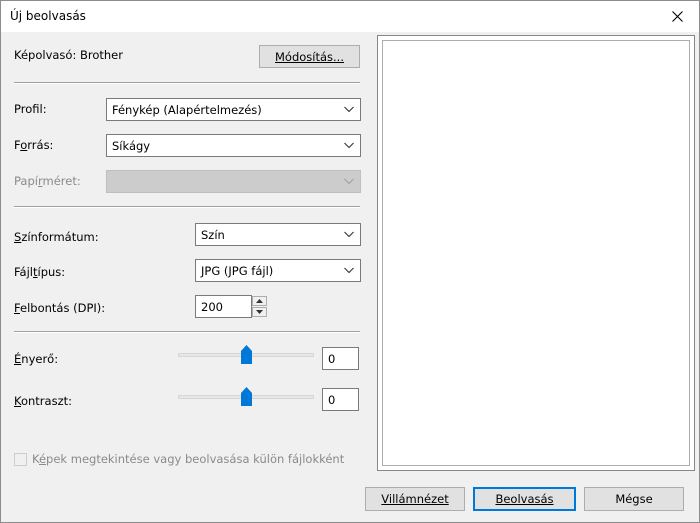 Image resolution: width=700 pixels, height=523 pixels. Describe the element at coordinates (40, 272) in the screenshot. I see `file-type-label: Fájltípus:` at that location.